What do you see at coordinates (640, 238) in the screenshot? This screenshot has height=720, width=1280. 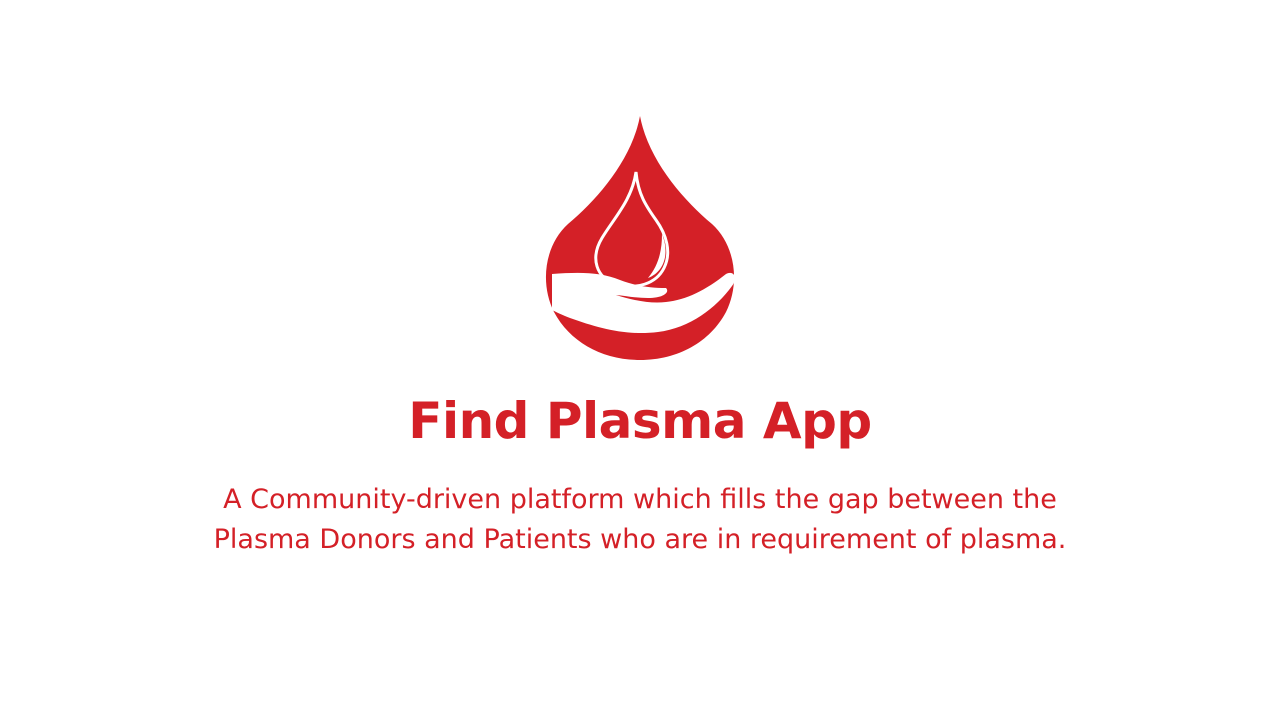 I see `blood-drop-hand-icon` at bounding box center [640, 238].